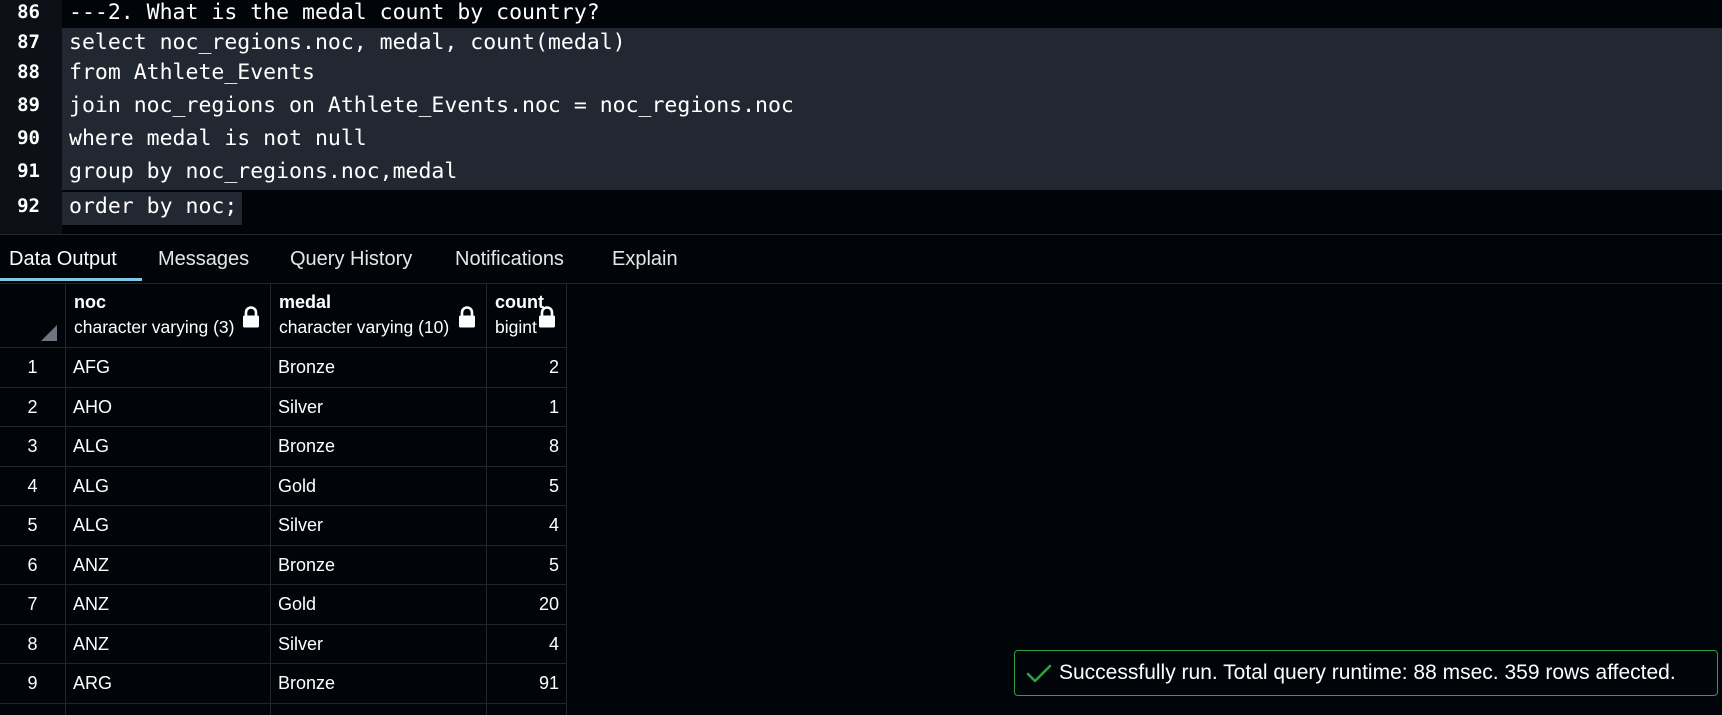 The width and height of the screenshot is (1722, 715). Describe the element at coordinates (527, 447) in the screenshot. I see `cell-count: 8` at that location.